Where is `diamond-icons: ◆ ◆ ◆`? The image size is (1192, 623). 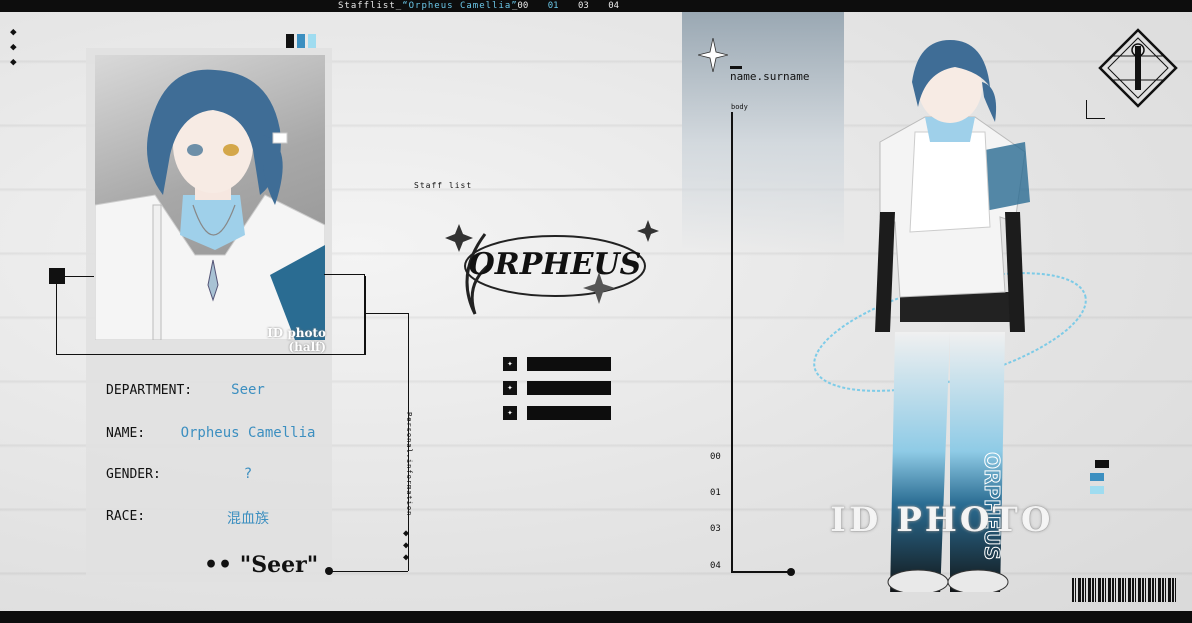
diamond-icons: ◆ ◆ ◆ is located at coordinates (13, 46).